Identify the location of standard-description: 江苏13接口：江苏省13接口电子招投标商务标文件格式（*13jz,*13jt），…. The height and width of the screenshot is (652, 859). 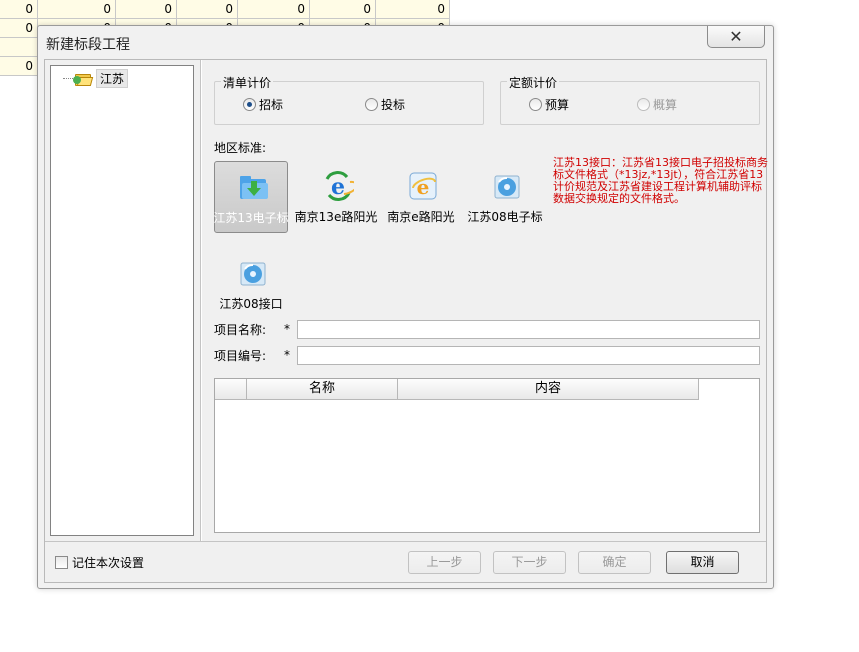
(660, 180).